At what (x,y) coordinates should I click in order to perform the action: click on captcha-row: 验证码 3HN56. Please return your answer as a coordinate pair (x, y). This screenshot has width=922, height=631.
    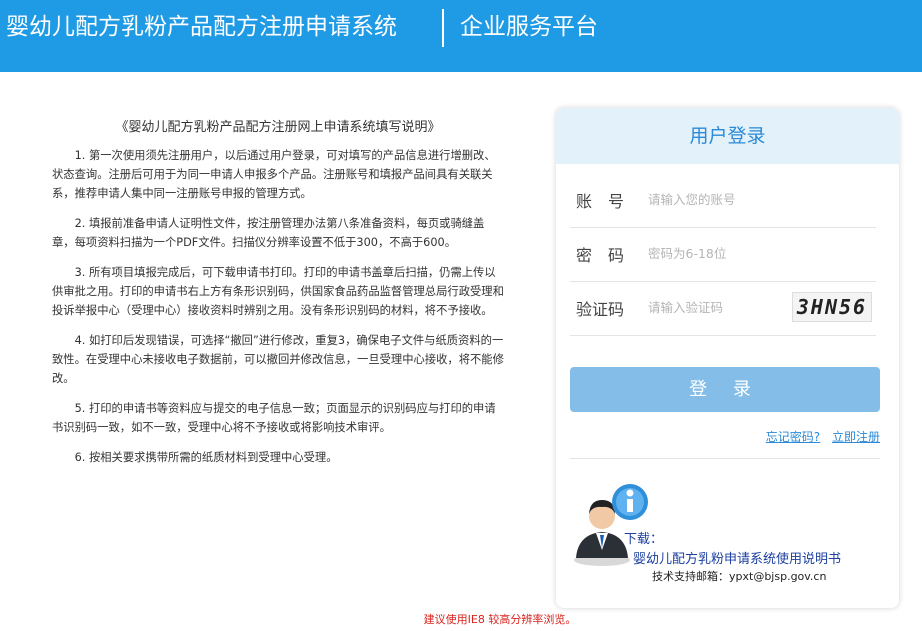
    Looking at the image, I should click on (723, 309).